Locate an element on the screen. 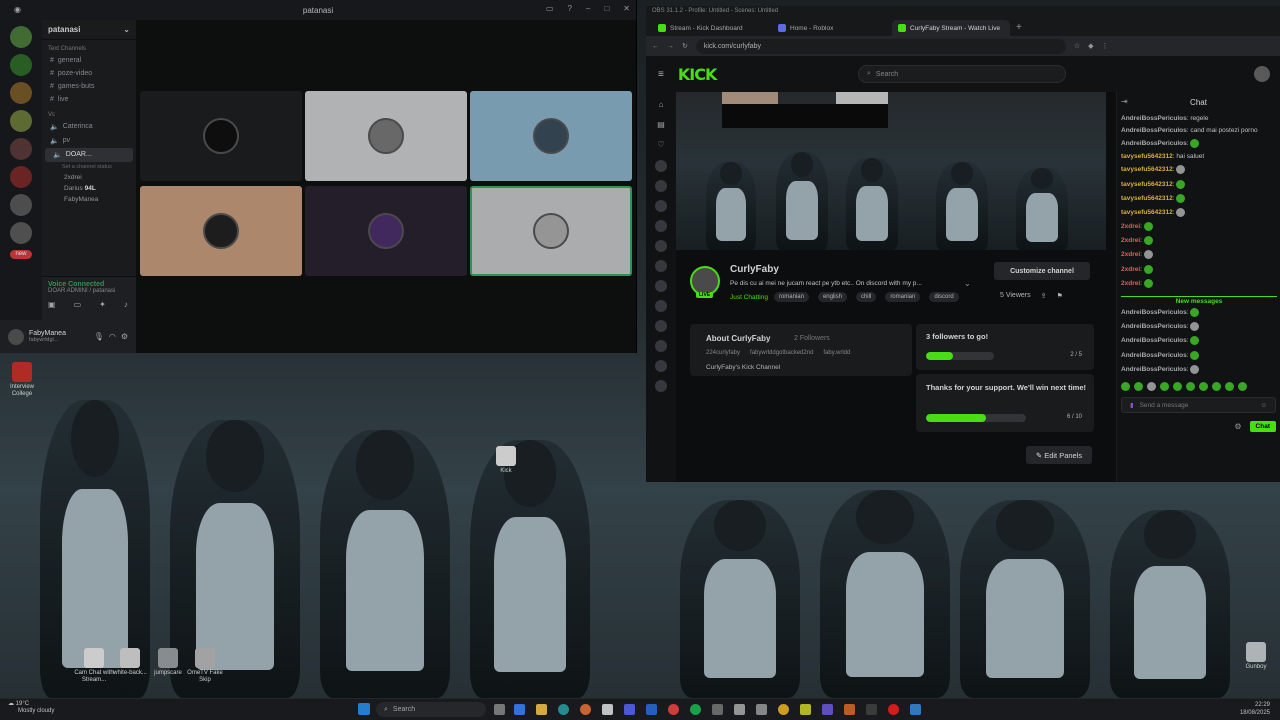  back-icon: ← is located at coordinates (655, 46).